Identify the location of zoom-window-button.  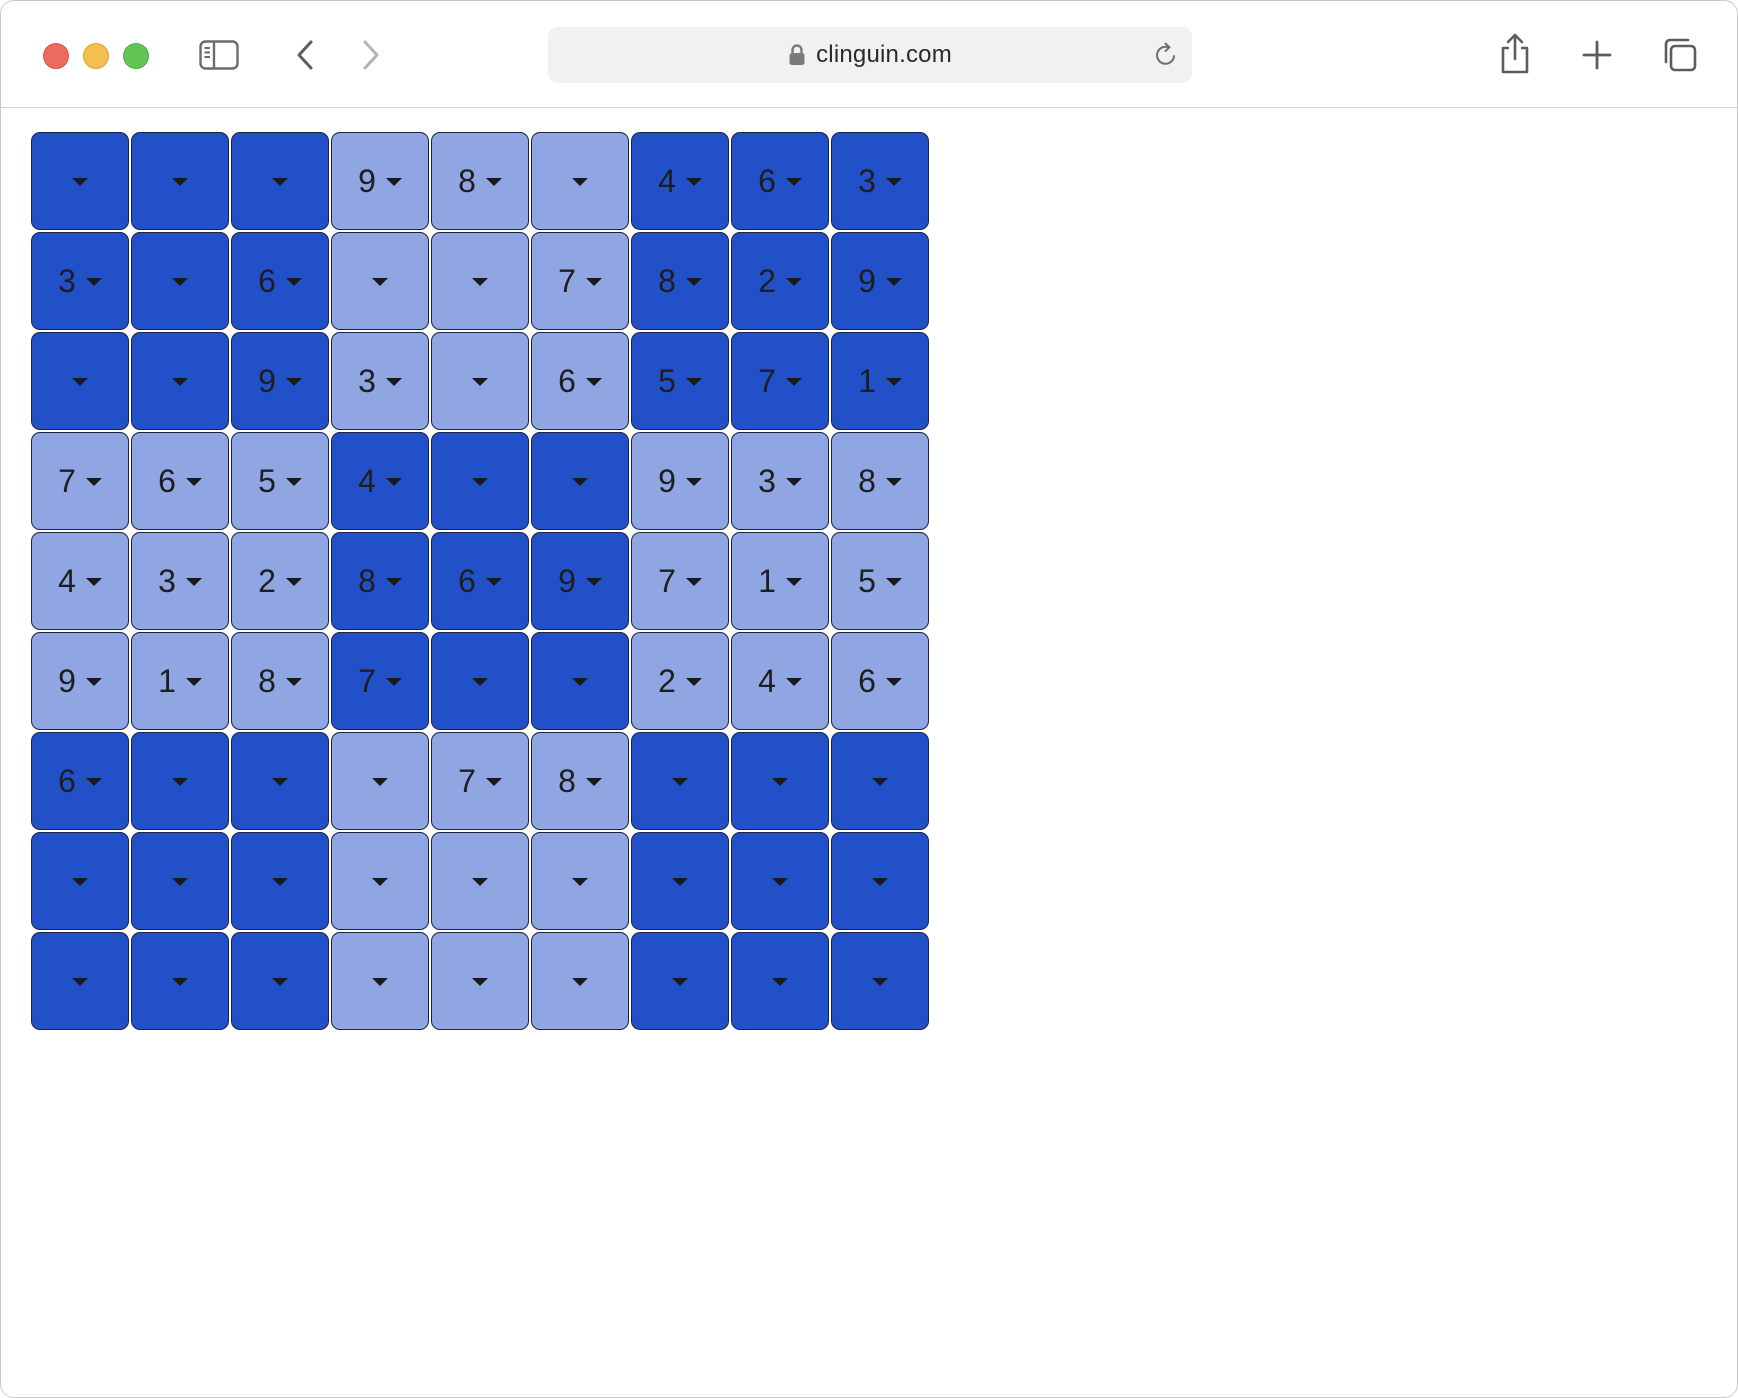
(136, 56).